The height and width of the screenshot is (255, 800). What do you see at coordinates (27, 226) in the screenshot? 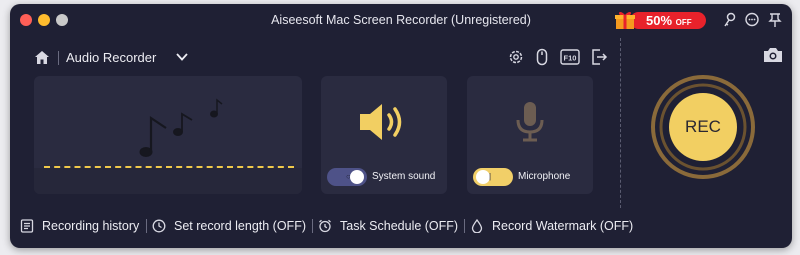
I see `list-icon` at bounding box center [27, 226].